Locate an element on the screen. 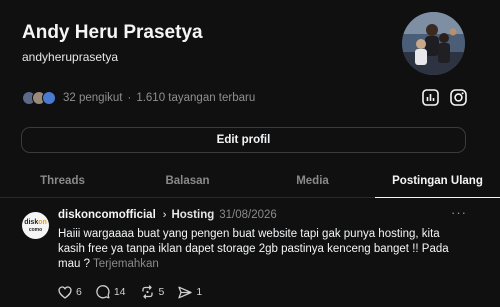 The image size is (500, 307). post-date: 31/08/2026 is located at coordinates (248, 215).